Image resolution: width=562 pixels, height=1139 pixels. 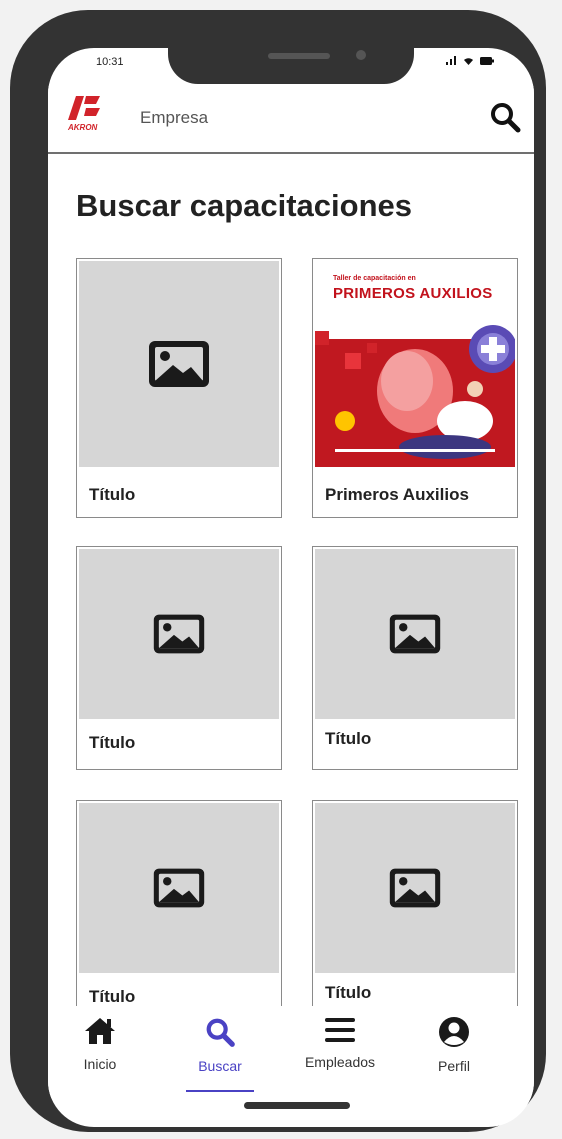 What do you see at coordinates (413, 293) in the screenshot?
I see `poster-title: PRIMEROS AUXILIOS` at bounding box center [413, 293].